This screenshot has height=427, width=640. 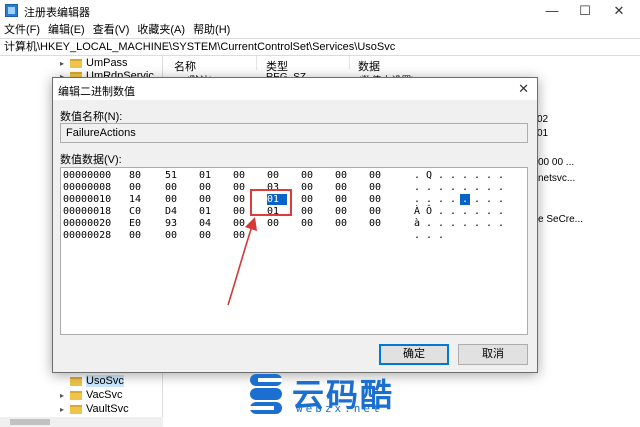 What do you see at coordinates (266, 394) in the screenshot?
I see `watermark-logo` at bounding box center [266, 394].